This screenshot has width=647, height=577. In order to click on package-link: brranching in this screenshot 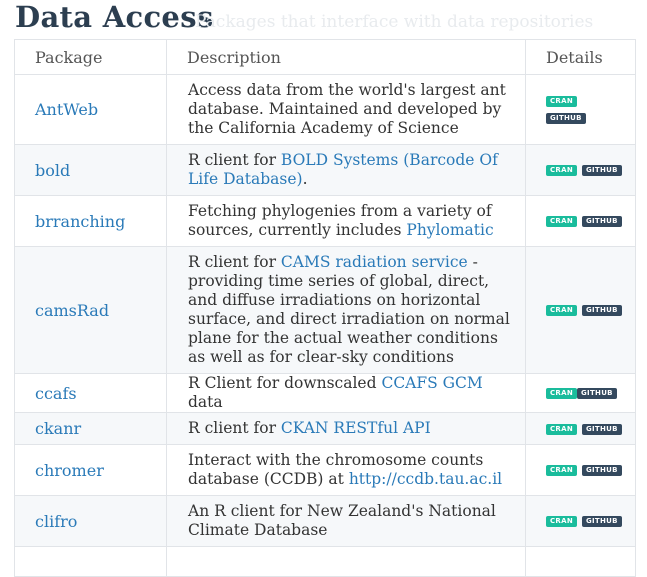, I will do `click(90, 221)`.